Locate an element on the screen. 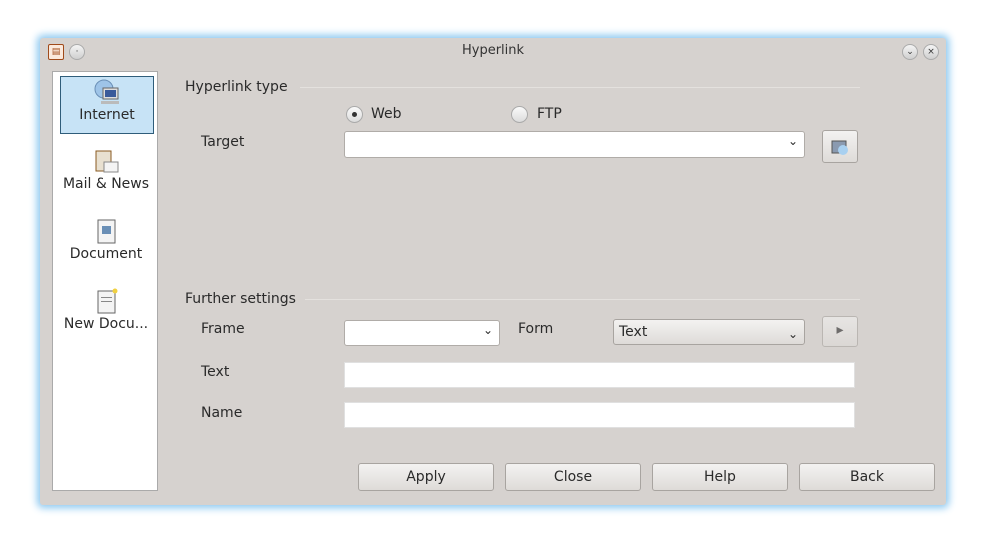  document-icon is located at coordinates (106, 231).